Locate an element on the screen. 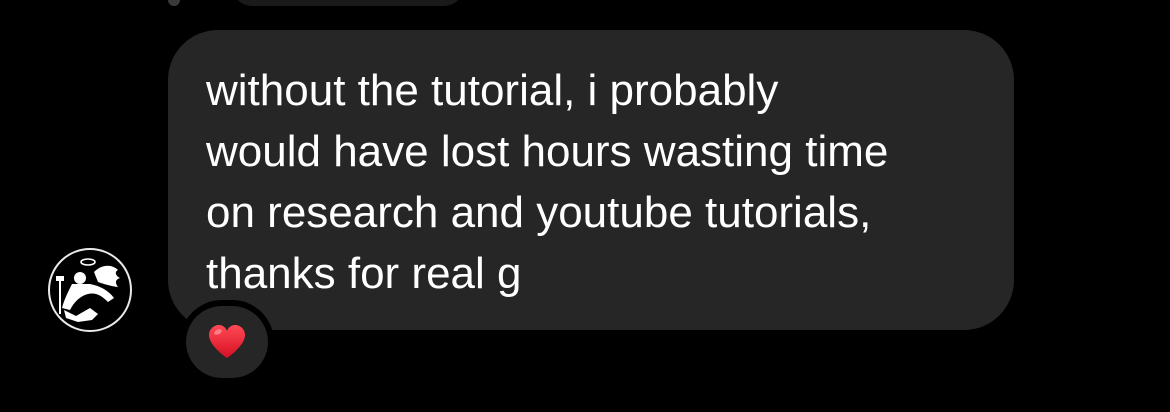 The width and height of the screenshot is (1170, 412). angel-figure-icon is located at coordinates (88, 290).